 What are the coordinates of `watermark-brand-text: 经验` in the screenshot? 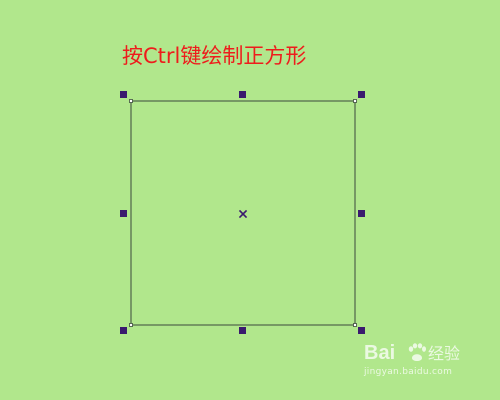 It's located at (444, 353).